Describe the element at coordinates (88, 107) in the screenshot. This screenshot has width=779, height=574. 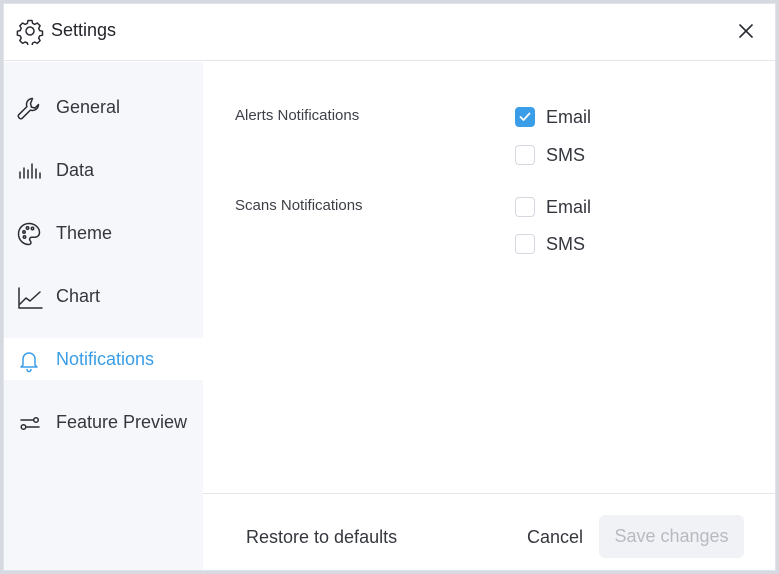
I see `sidebar-item-label: General` at that location.